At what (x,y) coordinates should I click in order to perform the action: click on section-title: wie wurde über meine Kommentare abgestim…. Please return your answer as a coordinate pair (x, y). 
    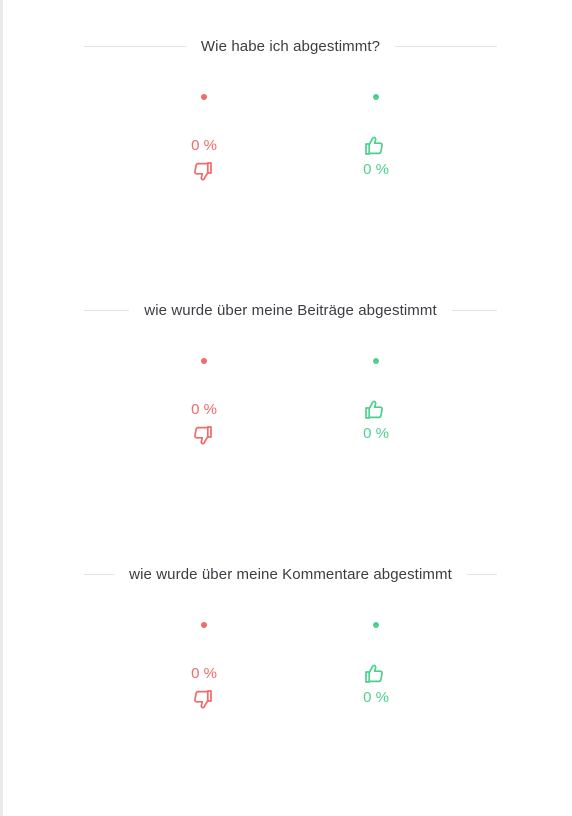
    Looking at the image, I should click on (290, 574).